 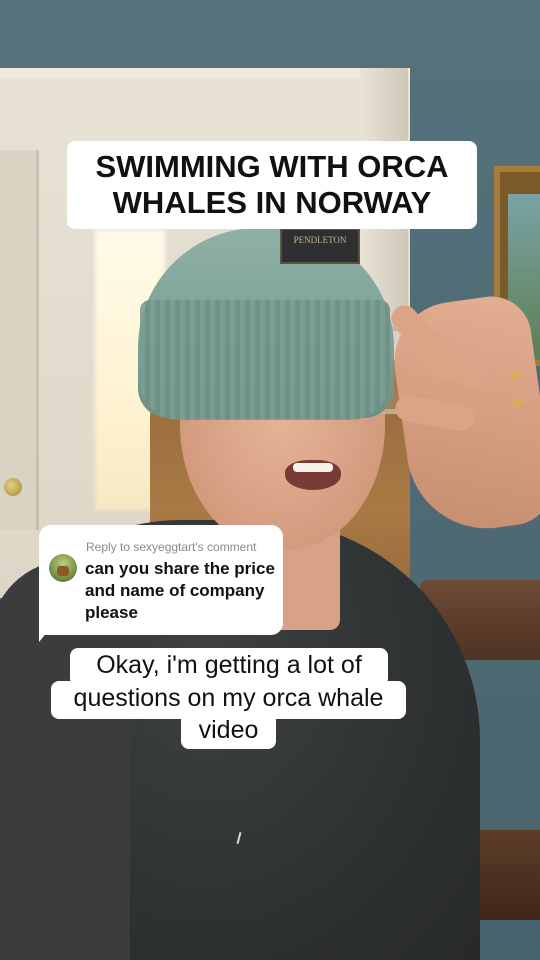 What do you see at coordinates (228, 731) in the screenshot?
I see `caption-line-3: video` at bounding box center [228, 731].